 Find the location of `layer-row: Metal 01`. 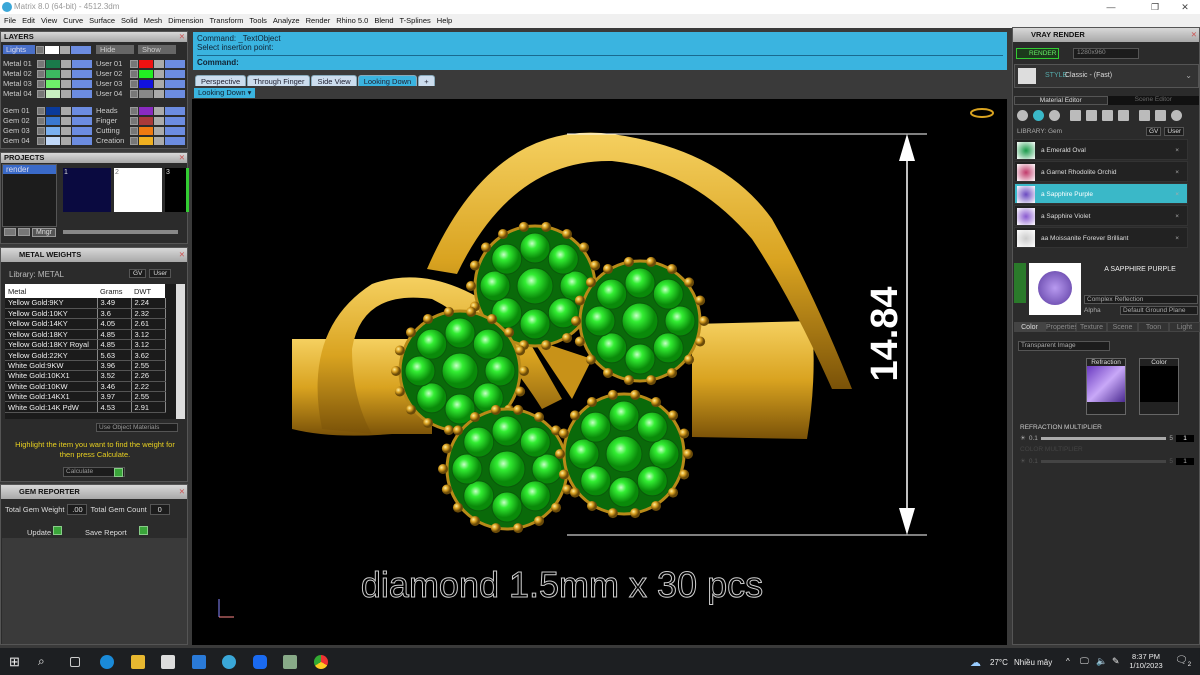

layer-row: Metal 01 is located at coordinates (47, 63).